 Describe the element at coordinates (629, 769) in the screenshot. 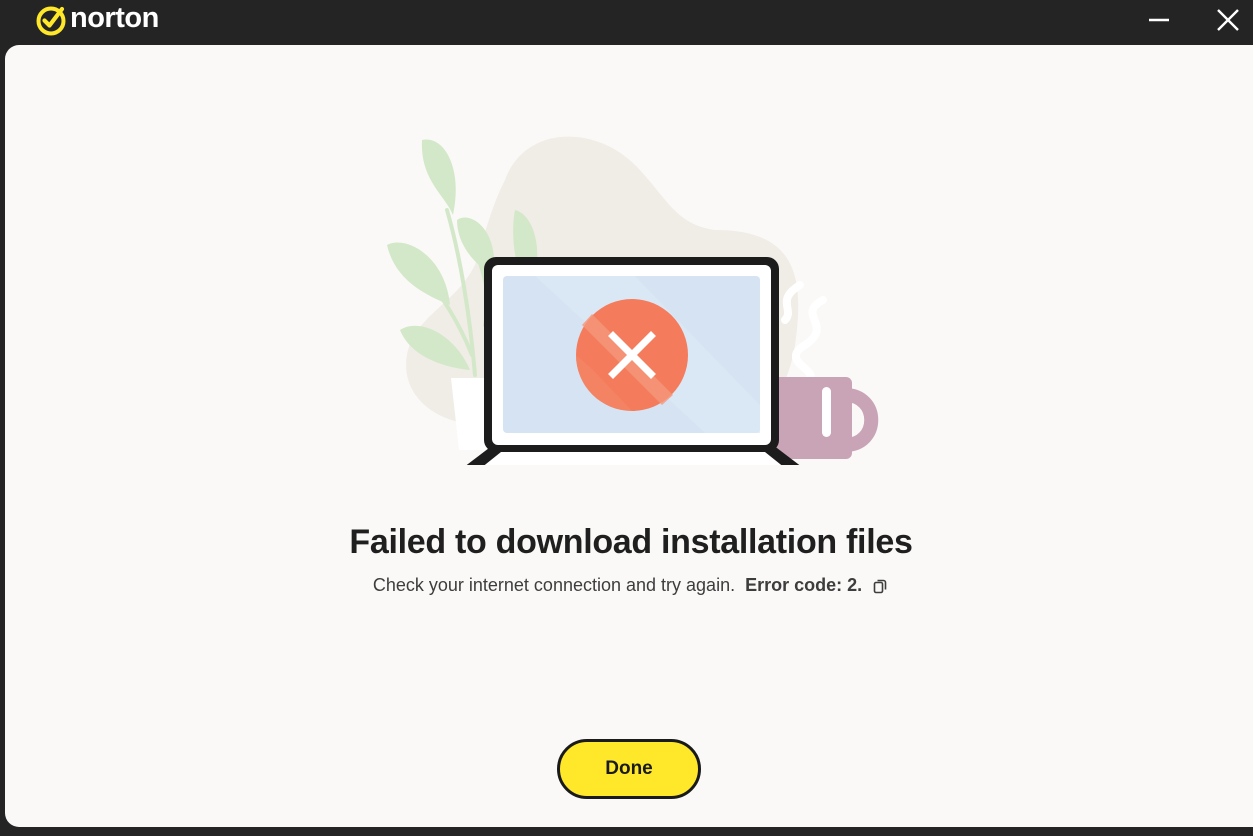

I see `done-button: Done` at that location.